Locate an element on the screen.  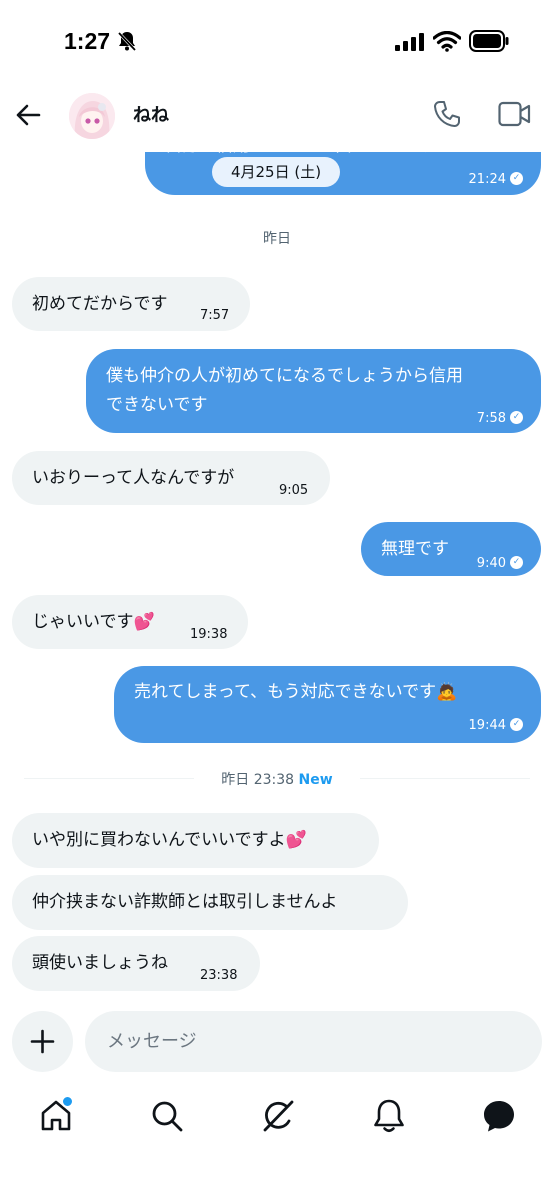
new-badge: New is located at coordinates (315, 780).